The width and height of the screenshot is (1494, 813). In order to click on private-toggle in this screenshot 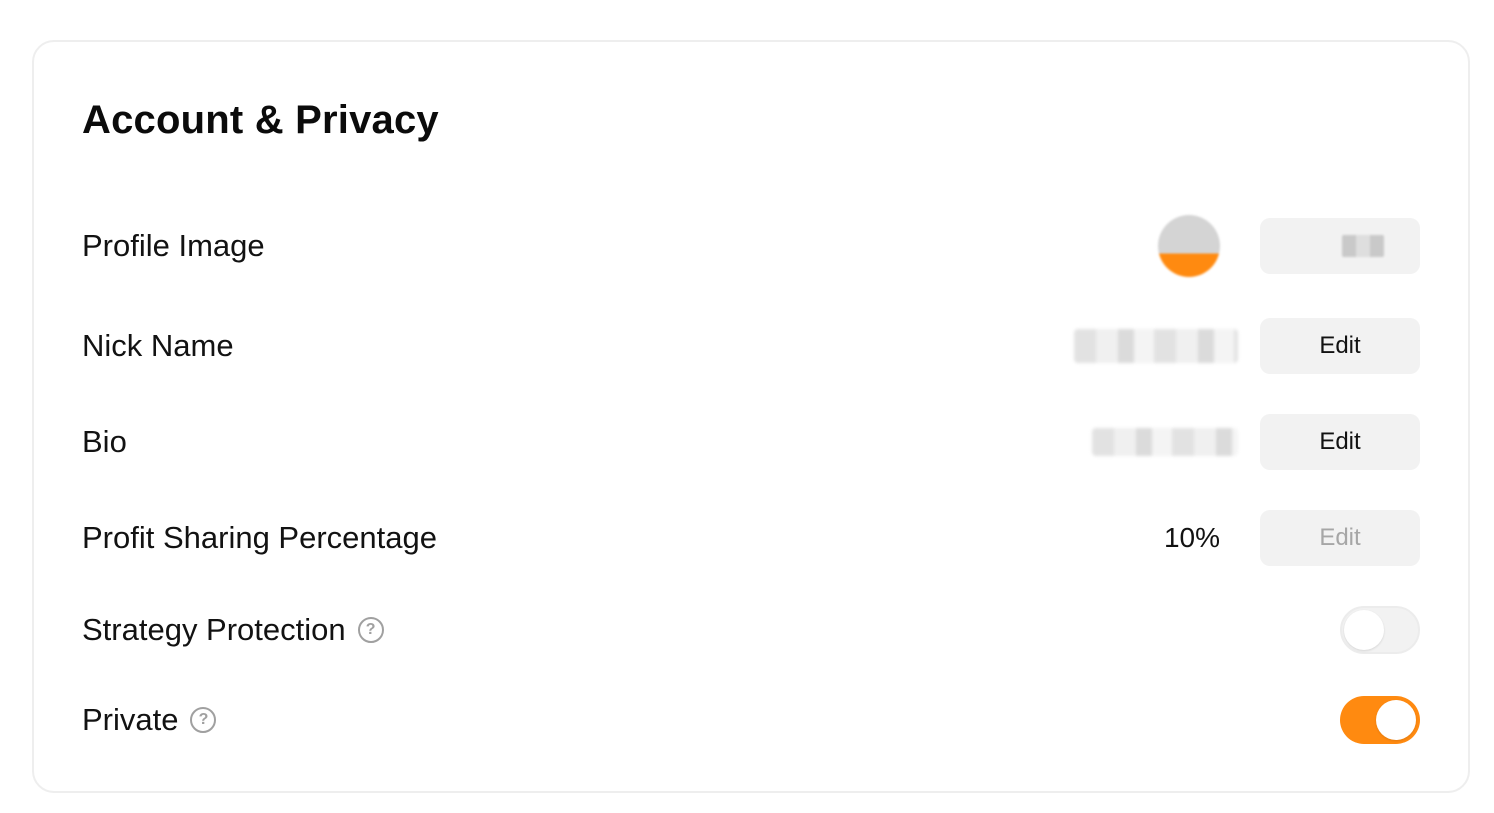, I will do `click(1380, 720)`.